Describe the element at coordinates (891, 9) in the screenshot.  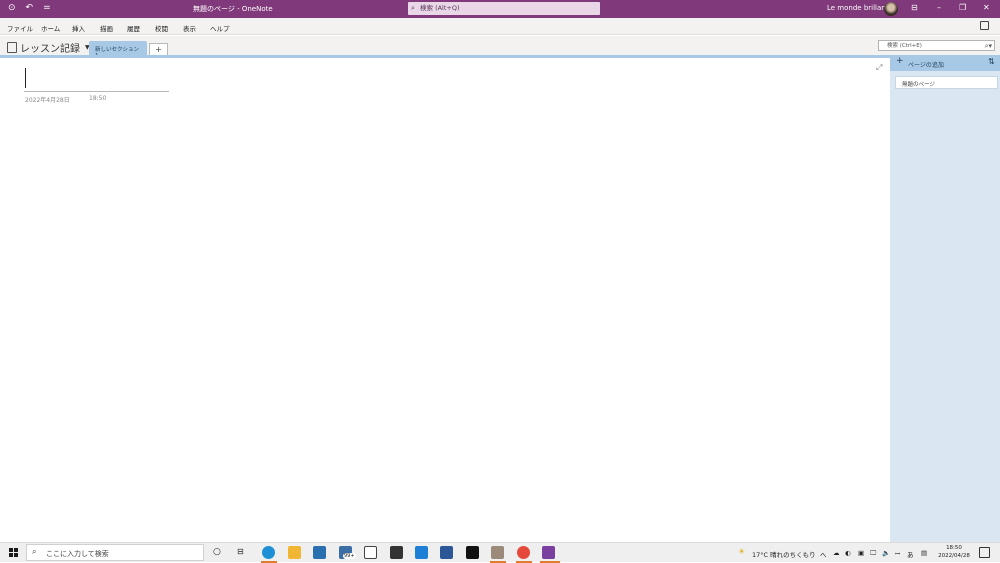
I see `avatar` at that location.